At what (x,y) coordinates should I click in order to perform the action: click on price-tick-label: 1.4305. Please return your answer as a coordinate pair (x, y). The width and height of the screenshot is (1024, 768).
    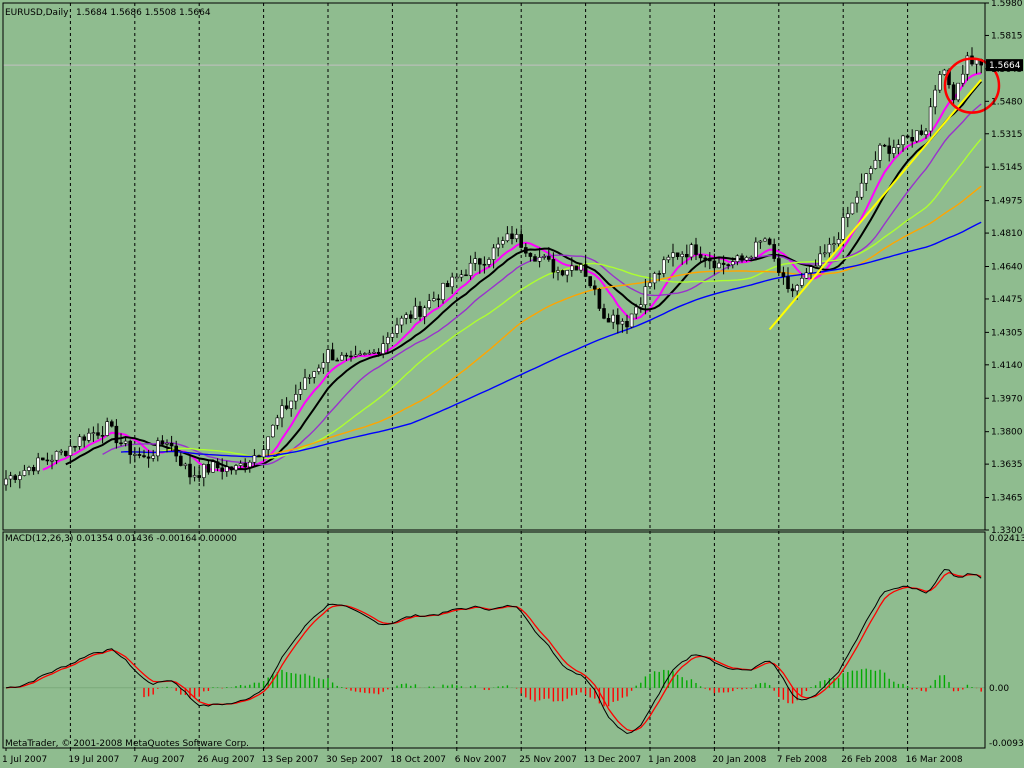
    Looking at the image, I should click on (1007, 333).